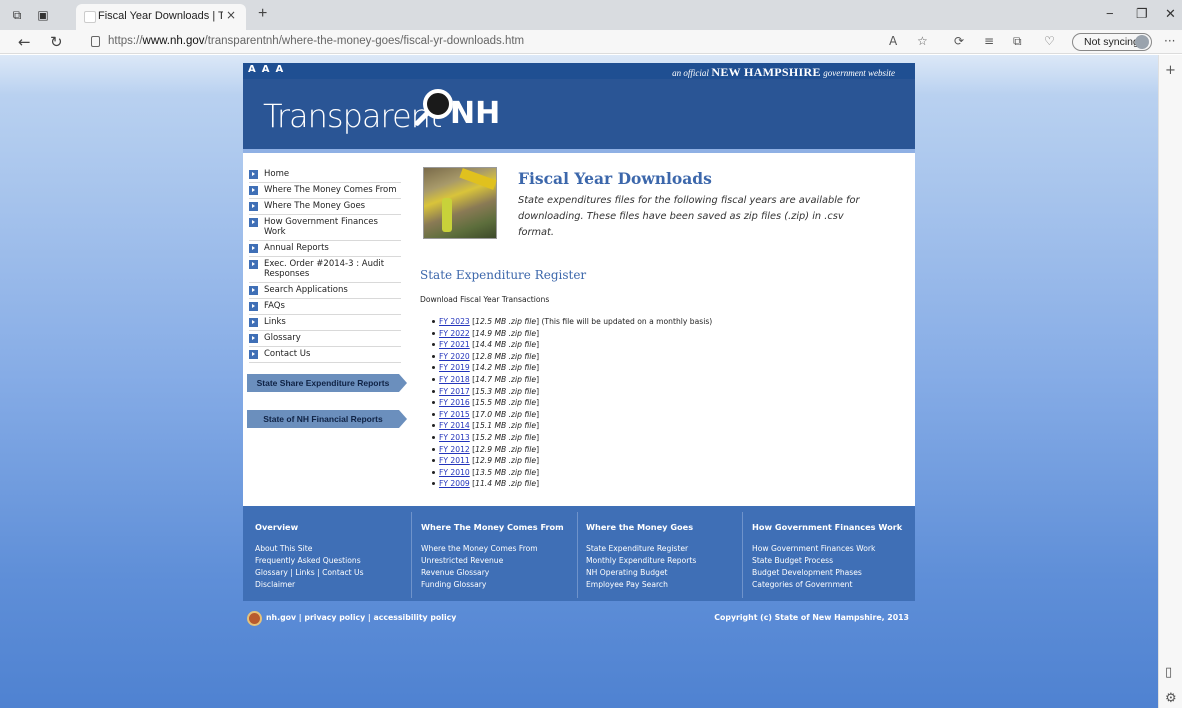  What do you see at coordinates (282, 338) in the screenshot?
I see `nav-item-label: Glossary` at bounding box center [282, 338].